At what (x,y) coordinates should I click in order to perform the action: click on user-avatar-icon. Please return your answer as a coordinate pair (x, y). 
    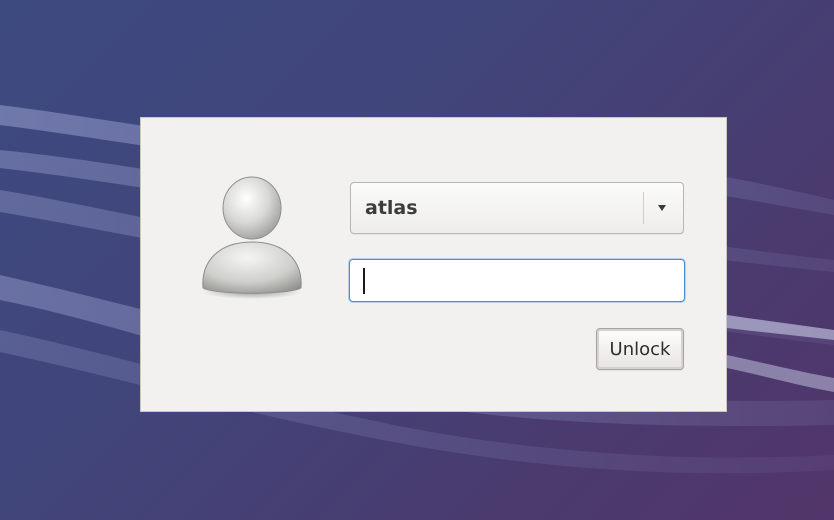
    Looking at the image, I should click on (252, 238).